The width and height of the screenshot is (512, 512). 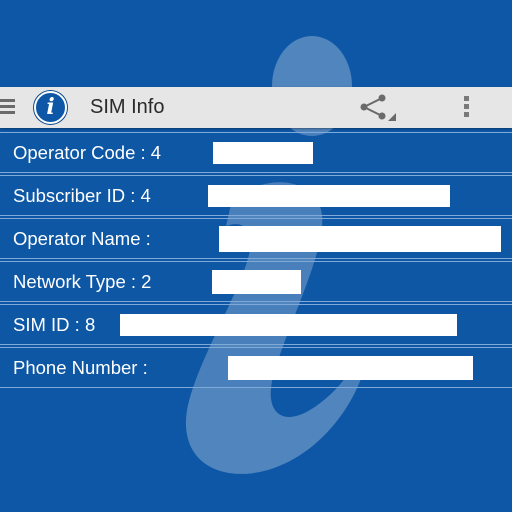 I want to click on list-item-network-type: Network Type : 2, so click(x=256, y=281).